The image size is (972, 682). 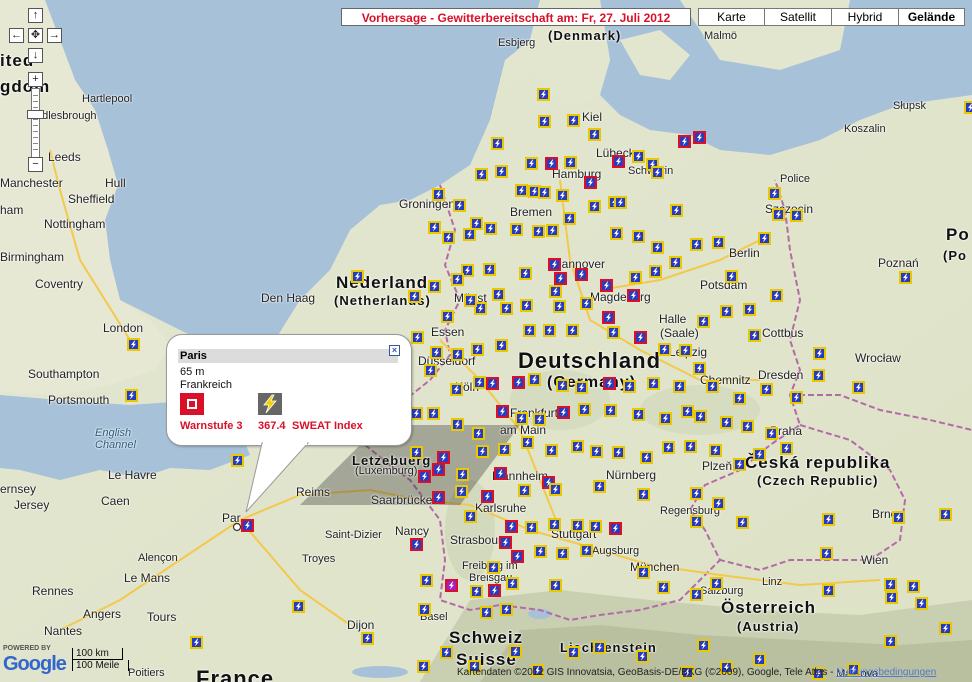 I want to click on pan-up-button: ↑, so click(x=35, y=15).